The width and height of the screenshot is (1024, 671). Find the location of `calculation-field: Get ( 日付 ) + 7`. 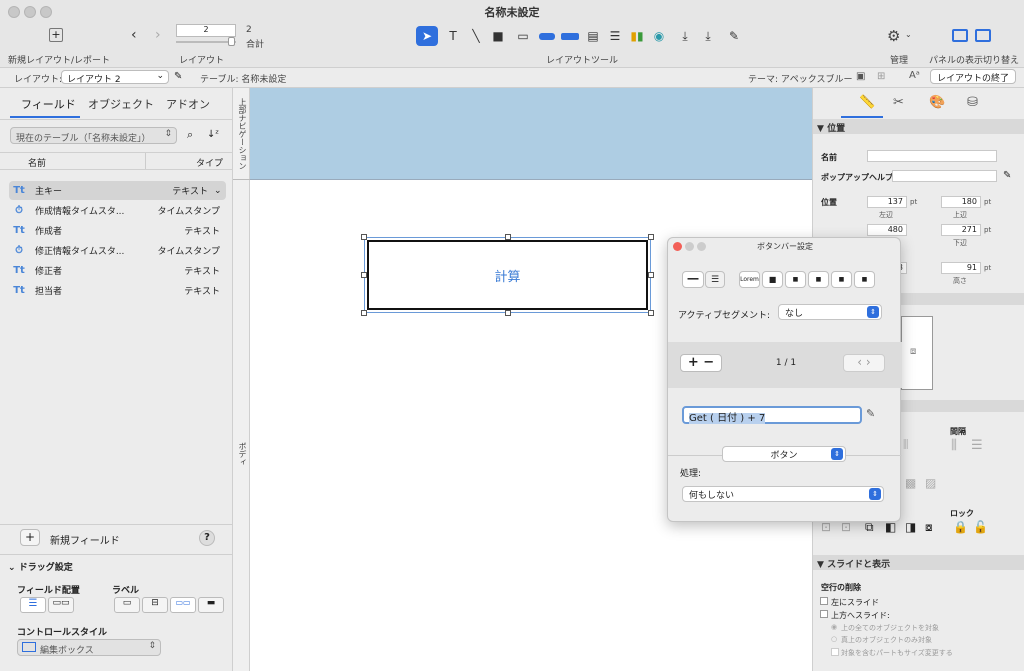

calculation-field: Get ( 日付 ) + 7 is located at coordinates (772, 415).